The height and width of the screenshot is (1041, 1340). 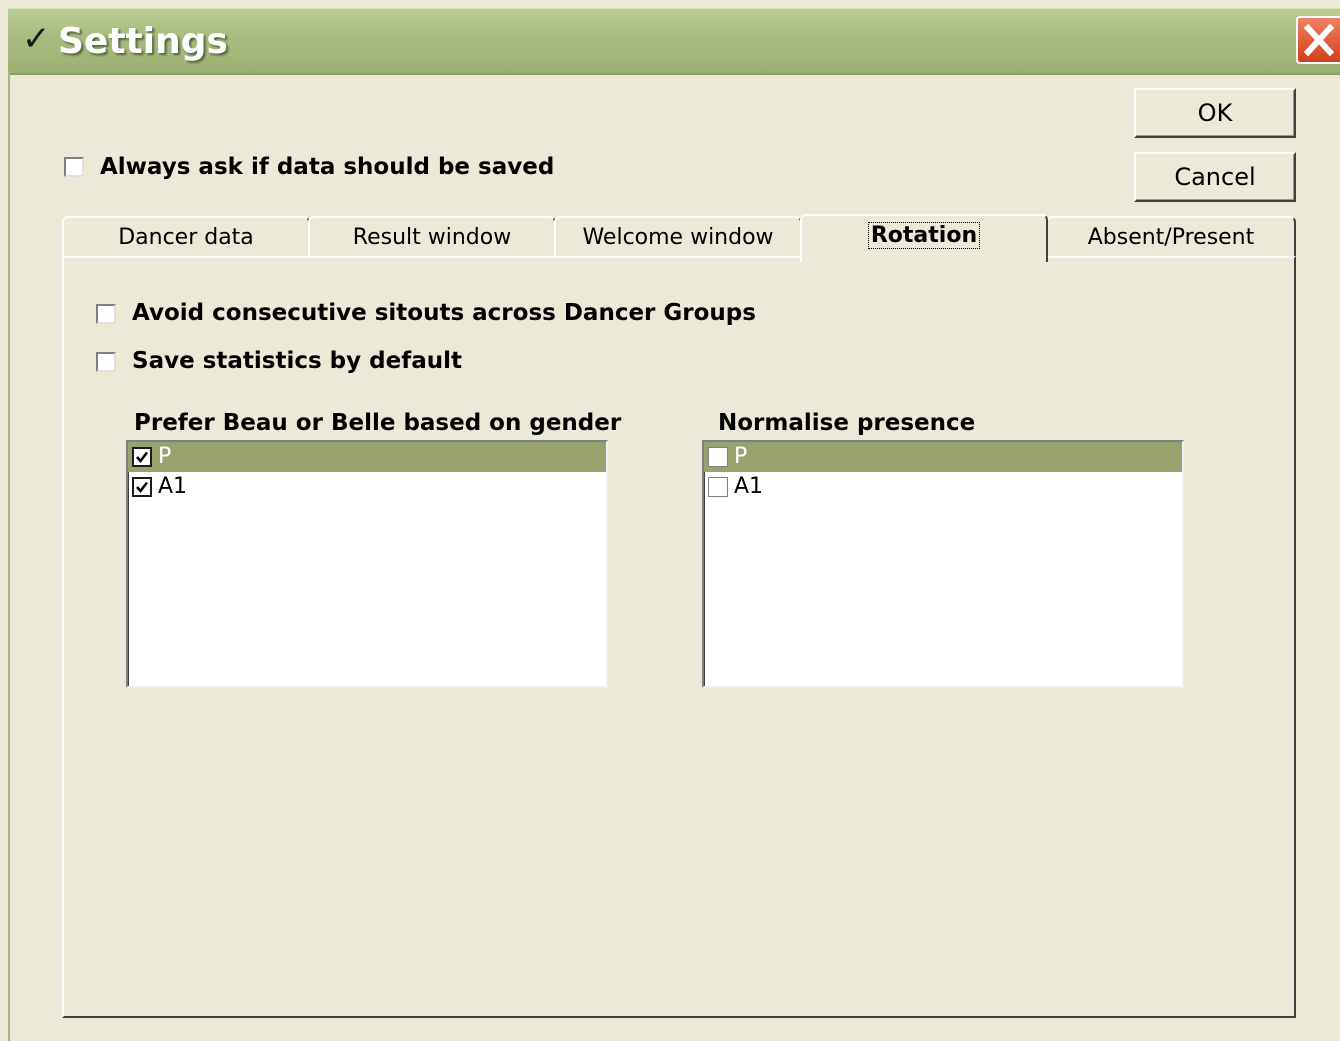 I want to click on normalise-listbox: P A1, so click(x=943, y=564).